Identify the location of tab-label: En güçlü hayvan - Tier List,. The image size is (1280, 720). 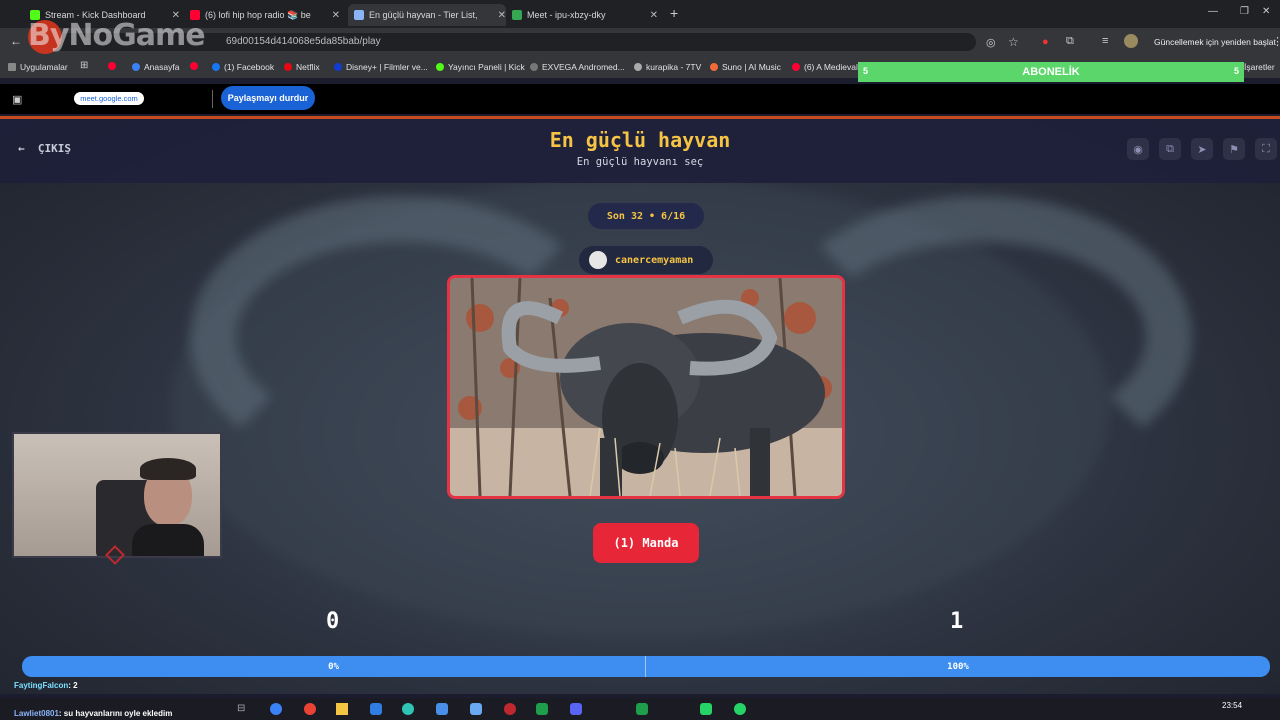
(423, 15).